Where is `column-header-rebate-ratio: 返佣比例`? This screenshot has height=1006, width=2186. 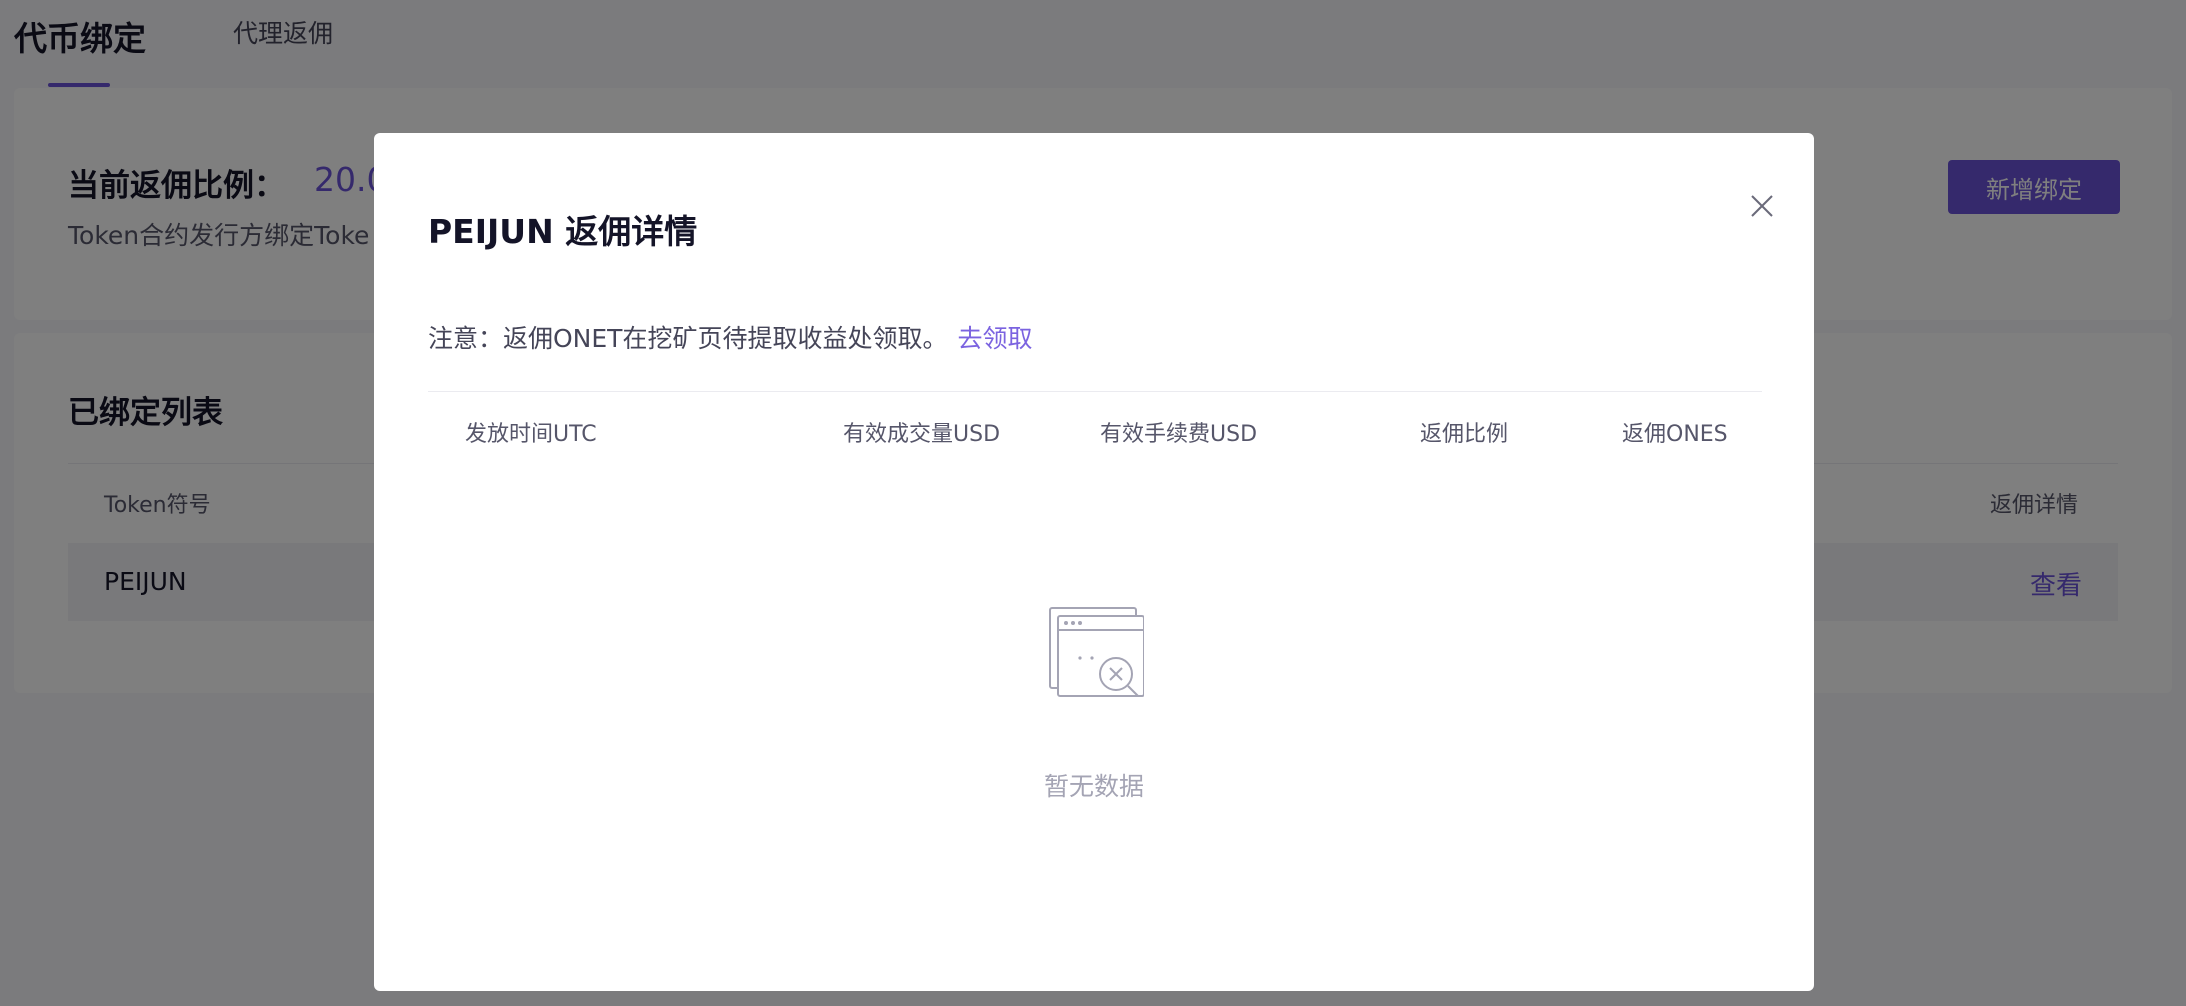 column-header-rebate-ratio: 返佣比例 is located at coordinates (1464, 434).